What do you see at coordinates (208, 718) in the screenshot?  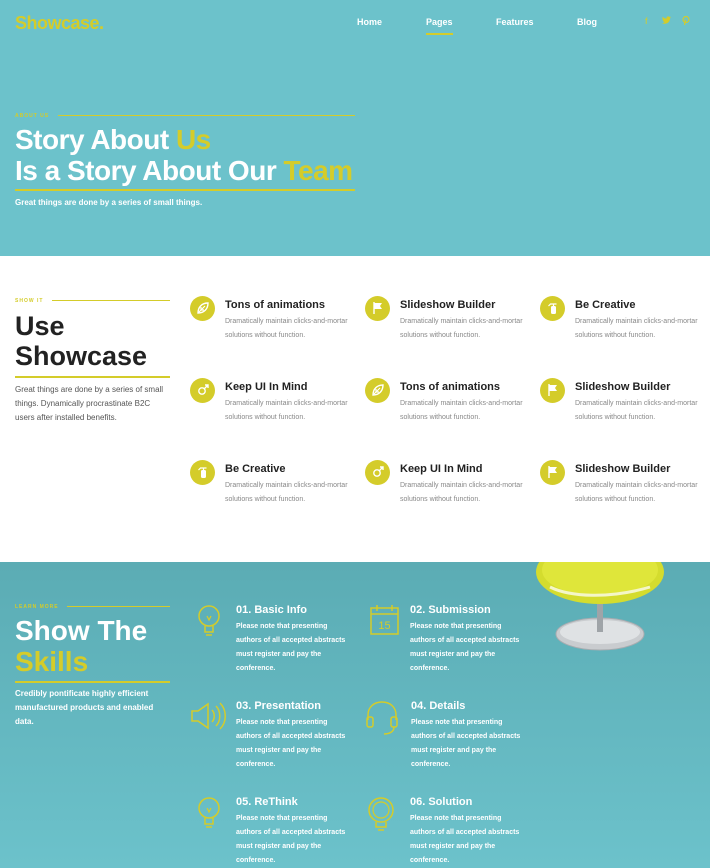 I see `megaphone-icon` at bounding box center [208, 718].